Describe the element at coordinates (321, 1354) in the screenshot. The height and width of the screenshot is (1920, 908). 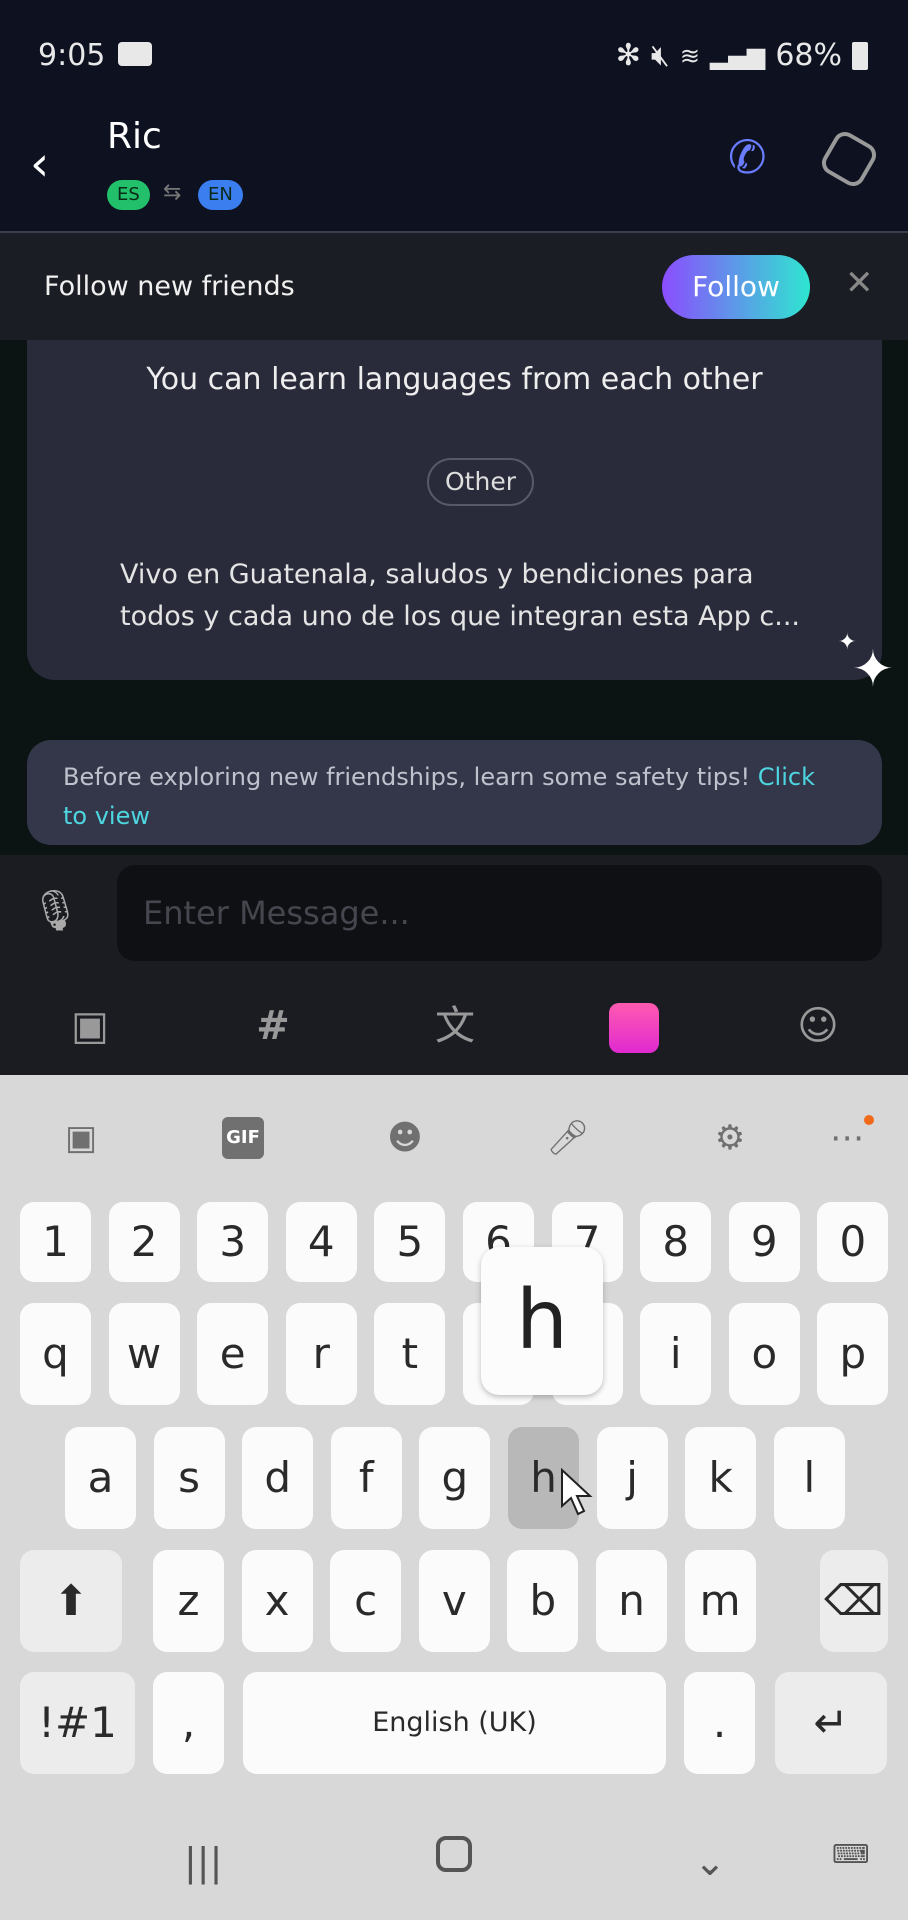
I see `key-r: r` at that location.